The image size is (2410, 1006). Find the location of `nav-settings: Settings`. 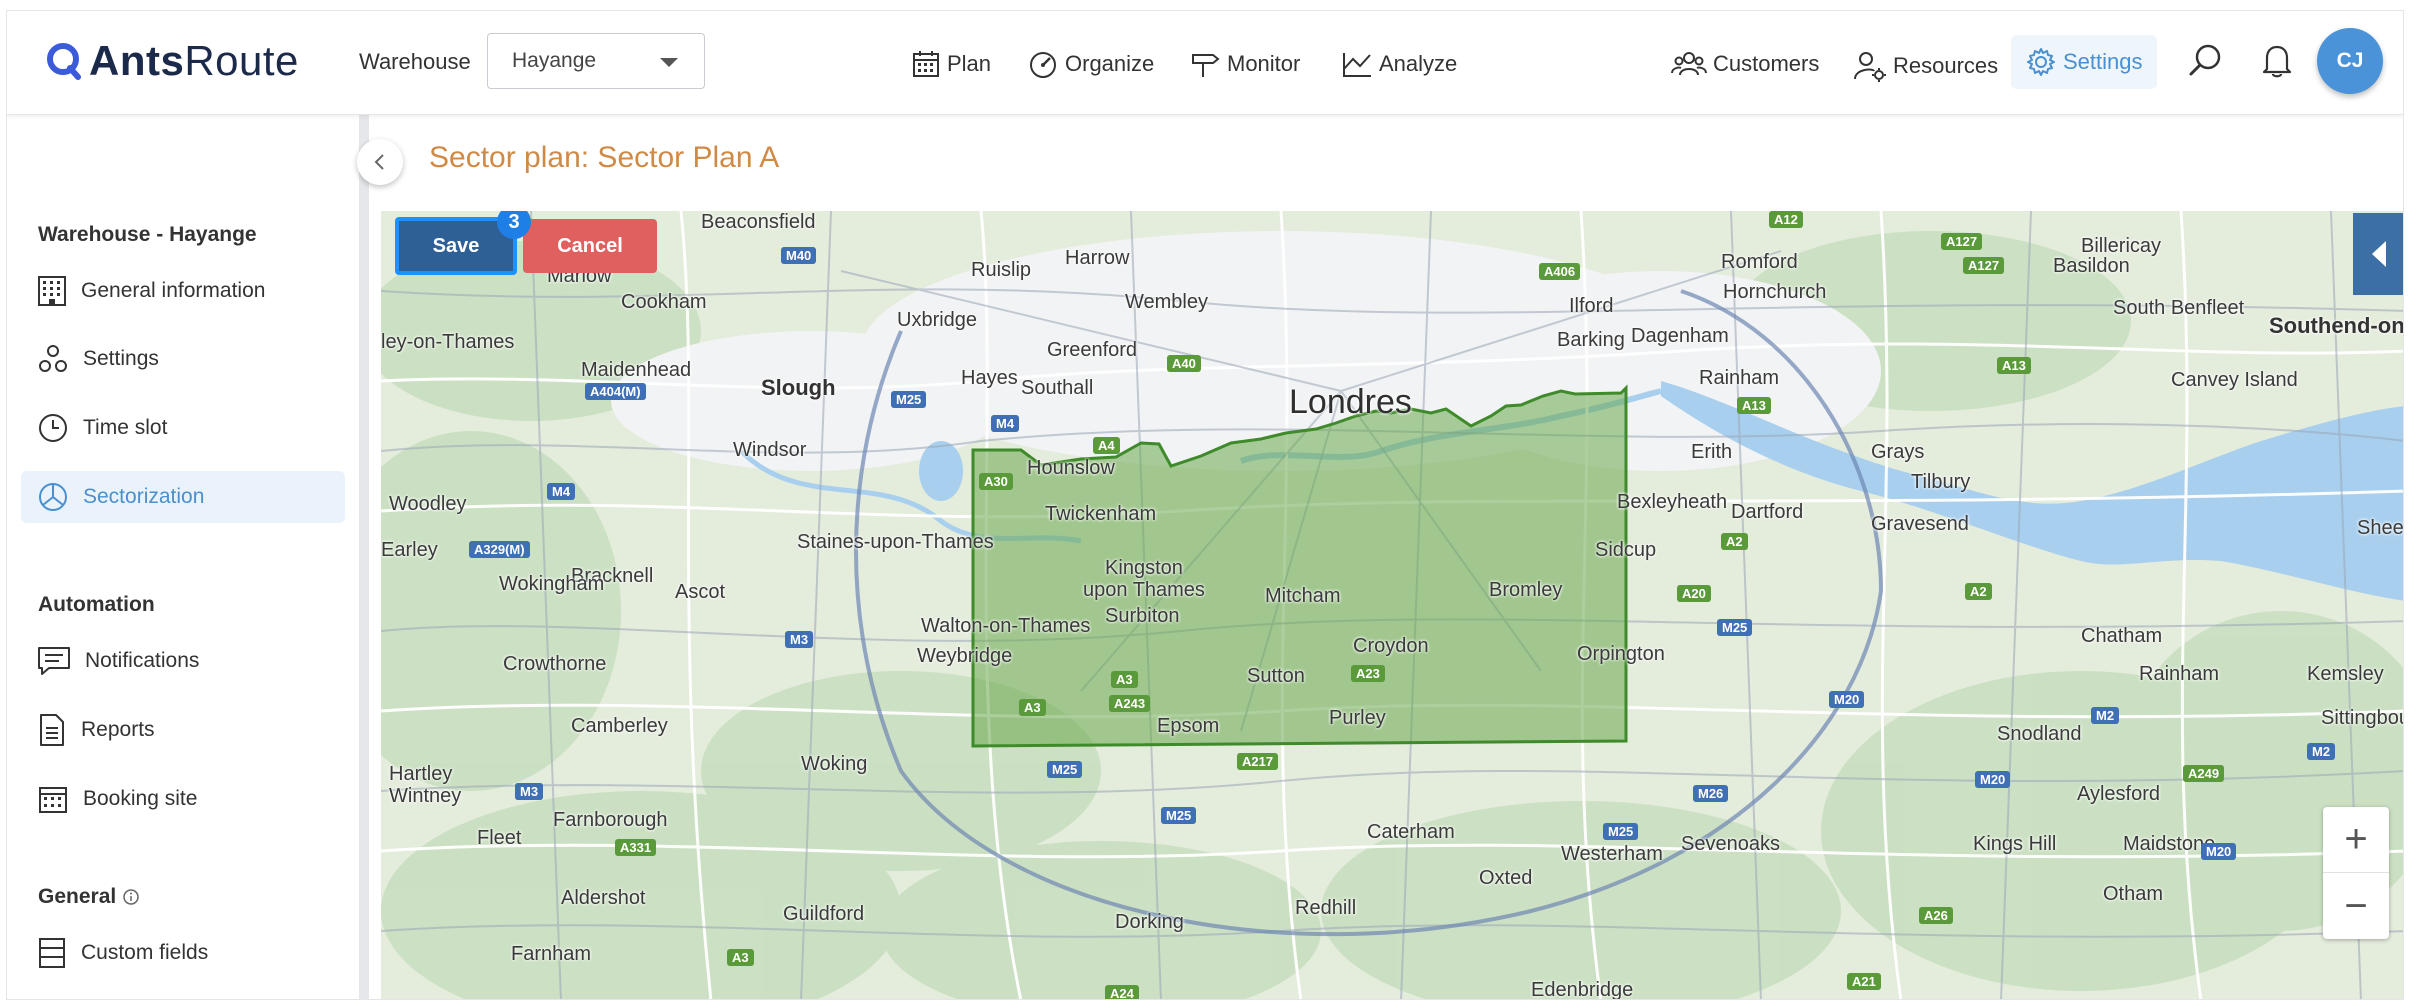

nav-settings: Settings is located at coordinates (2084, 62).